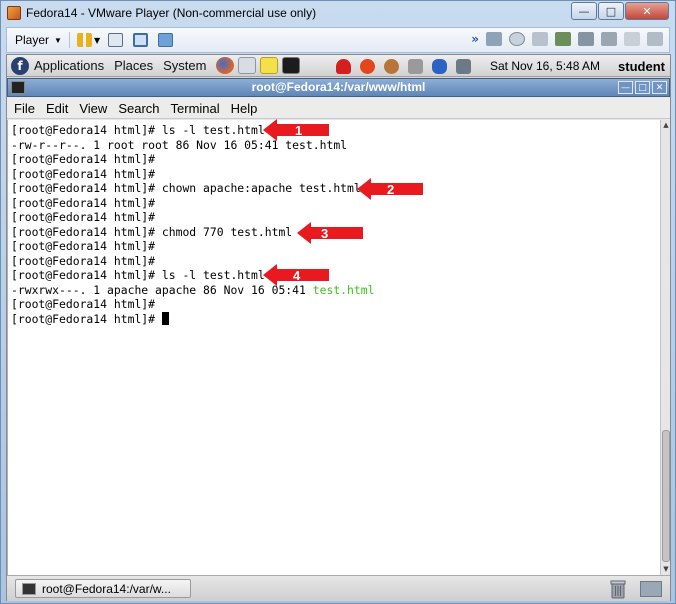 This screenshot has height=604, width=676. Describe the element at coordinates (29, 588) in the screenshot. I see `terminal-icon` at that location.